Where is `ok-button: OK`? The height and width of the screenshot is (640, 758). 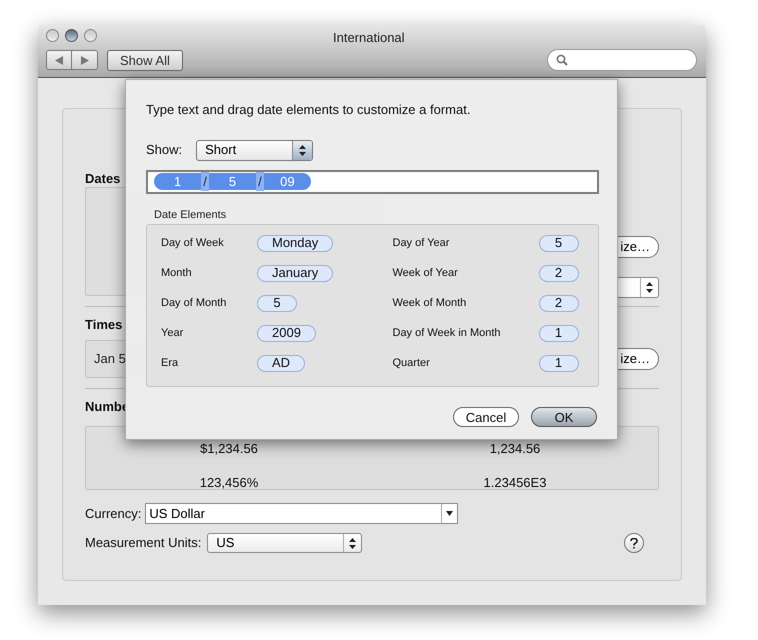 ok-button: OK is located at coordinates (564, 417).